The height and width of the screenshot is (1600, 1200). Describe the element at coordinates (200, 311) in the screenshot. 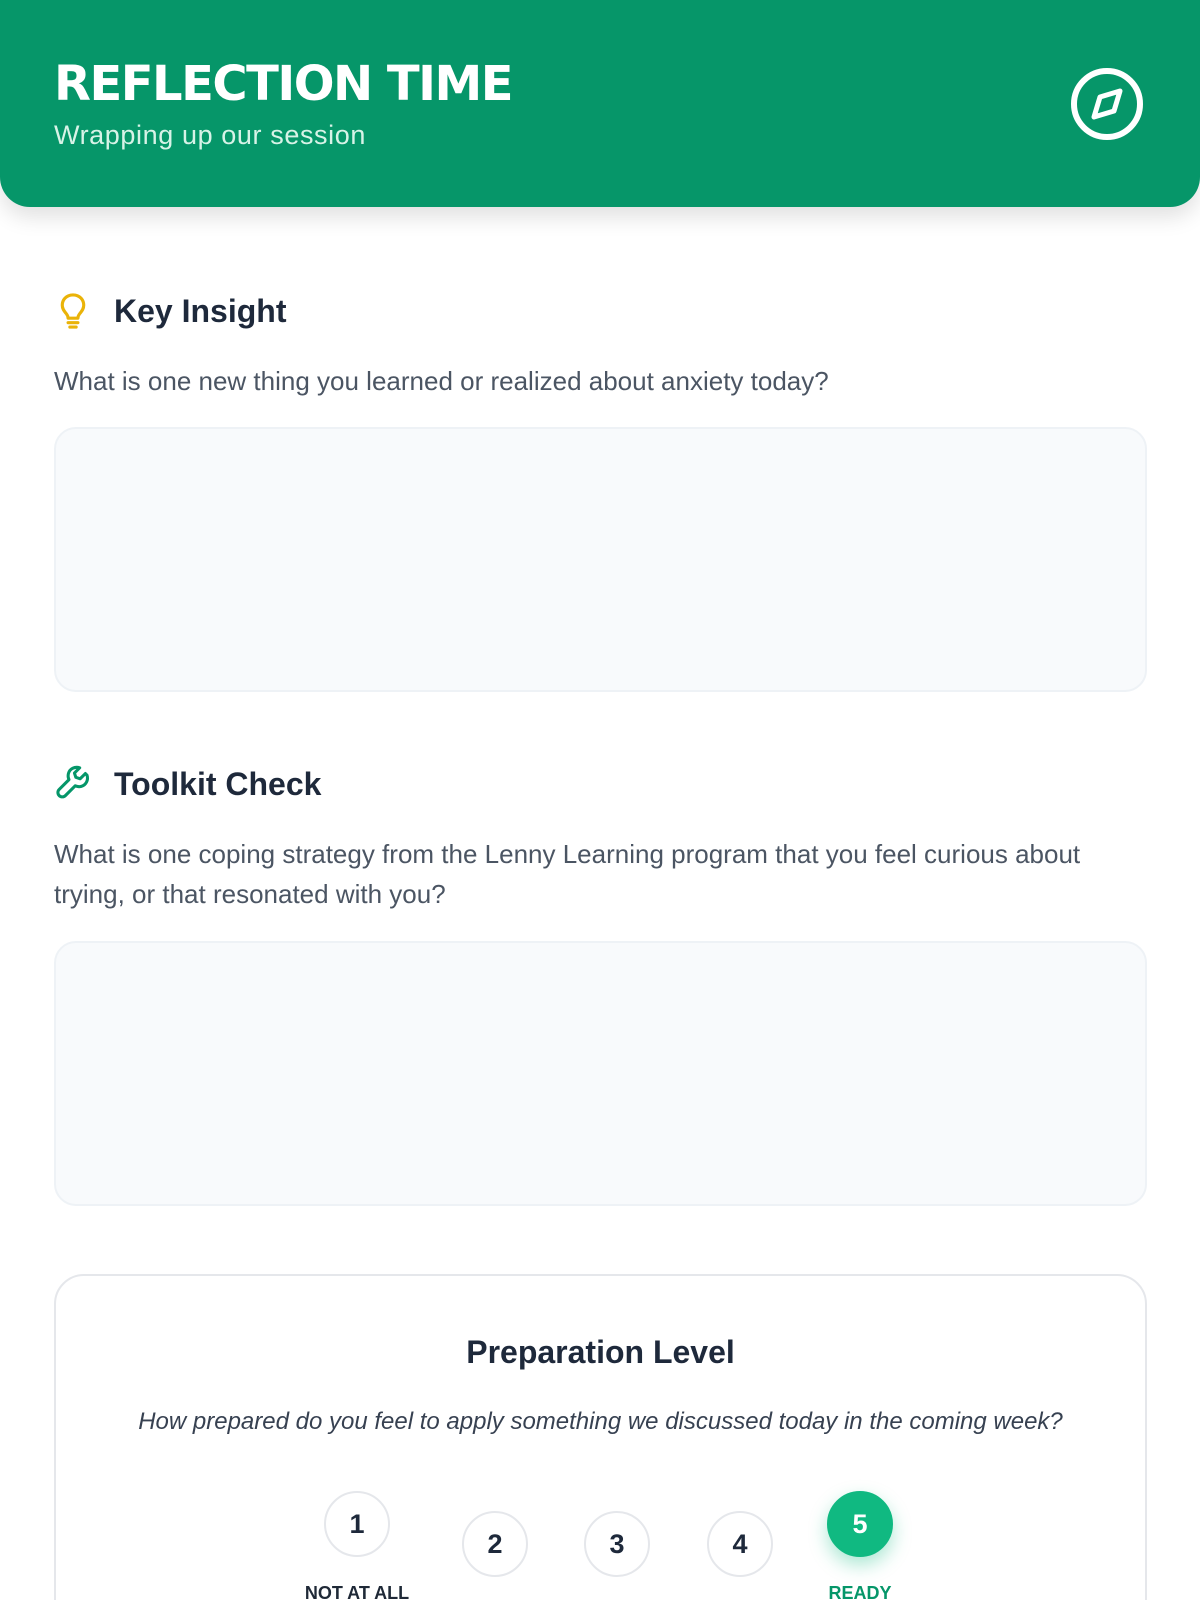

I see `section-title: Key Insight` at that location.